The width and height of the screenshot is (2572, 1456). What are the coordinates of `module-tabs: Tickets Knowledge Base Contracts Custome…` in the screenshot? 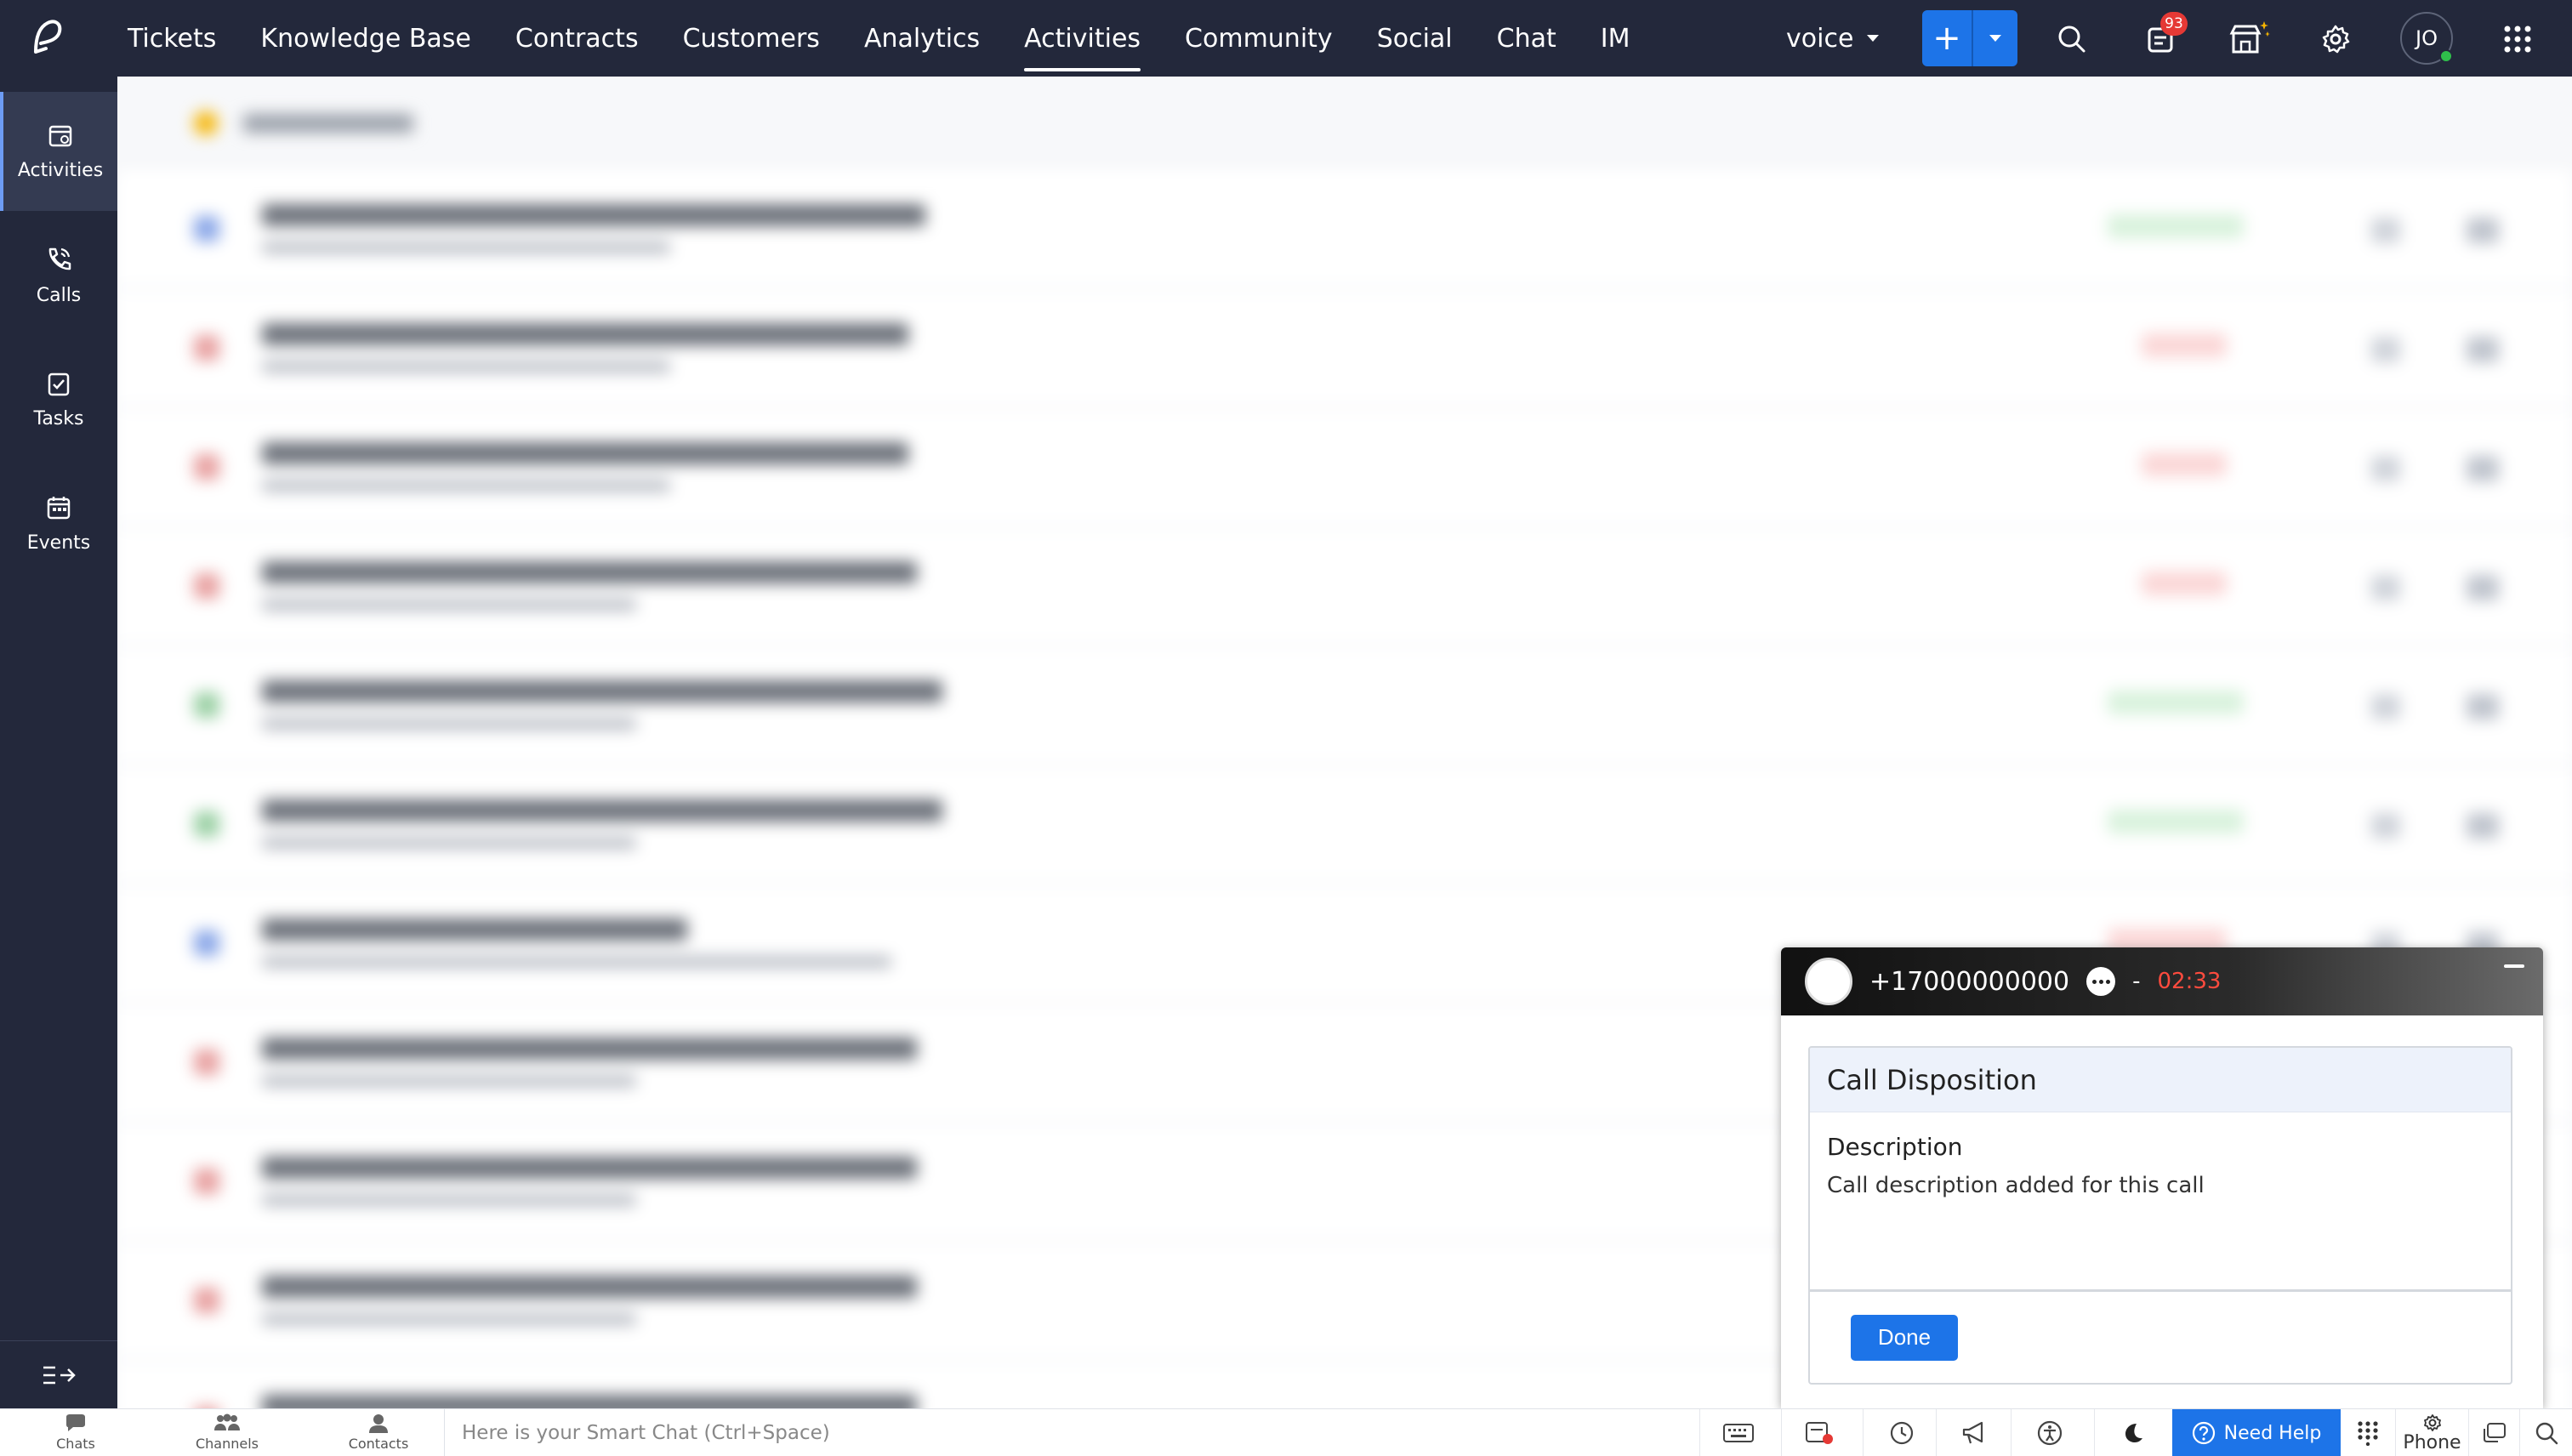 It's located at (879, 38).